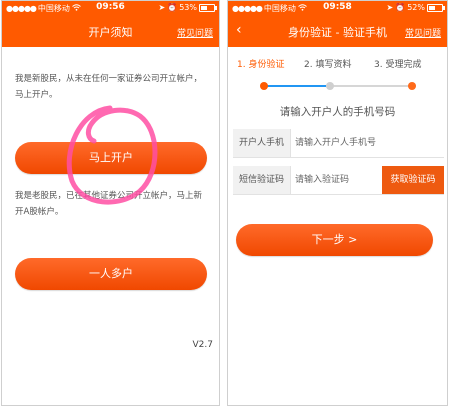  What do you see at coordinates (337, 8) in the screenshot?
I see `status-bar: ●●●●● 中国移动 09:58 ➤ ⏰ 52%` at bounding box center [337, 8].